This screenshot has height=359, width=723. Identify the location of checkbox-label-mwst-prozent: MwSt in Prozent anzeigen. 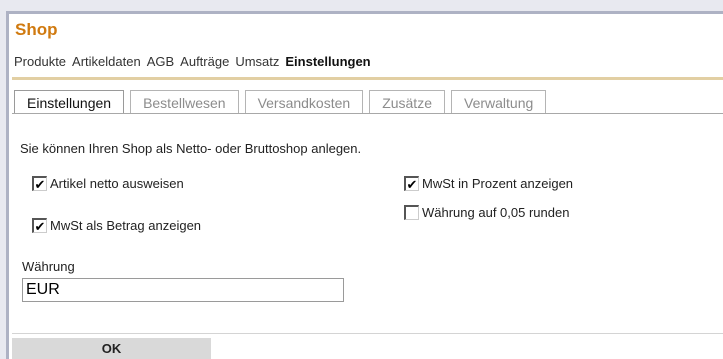
(498, 183).